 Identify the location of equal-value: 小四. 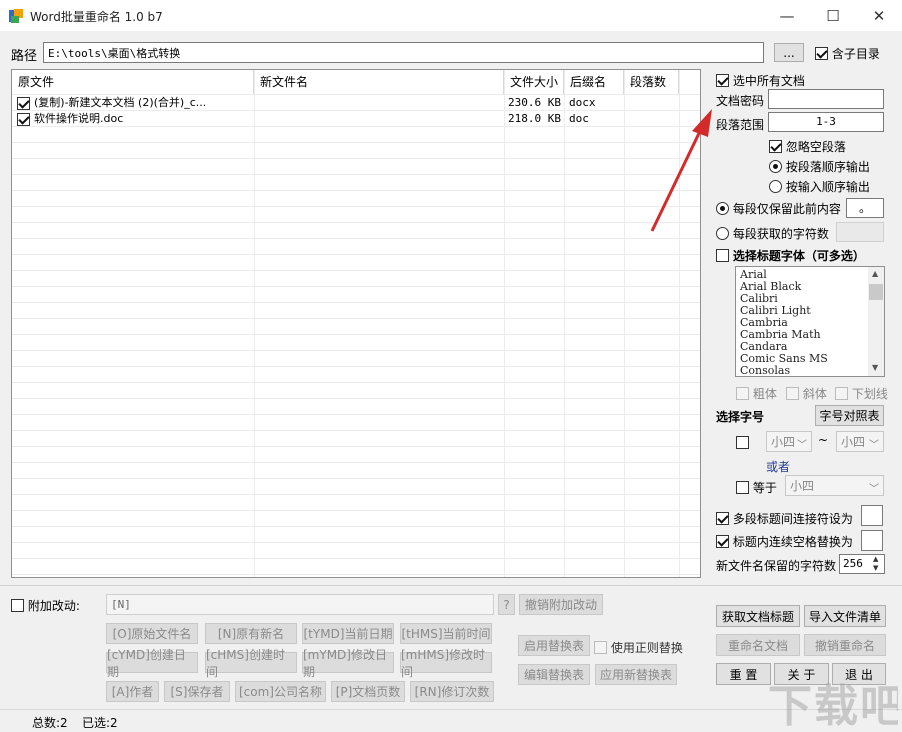
(802, 485).